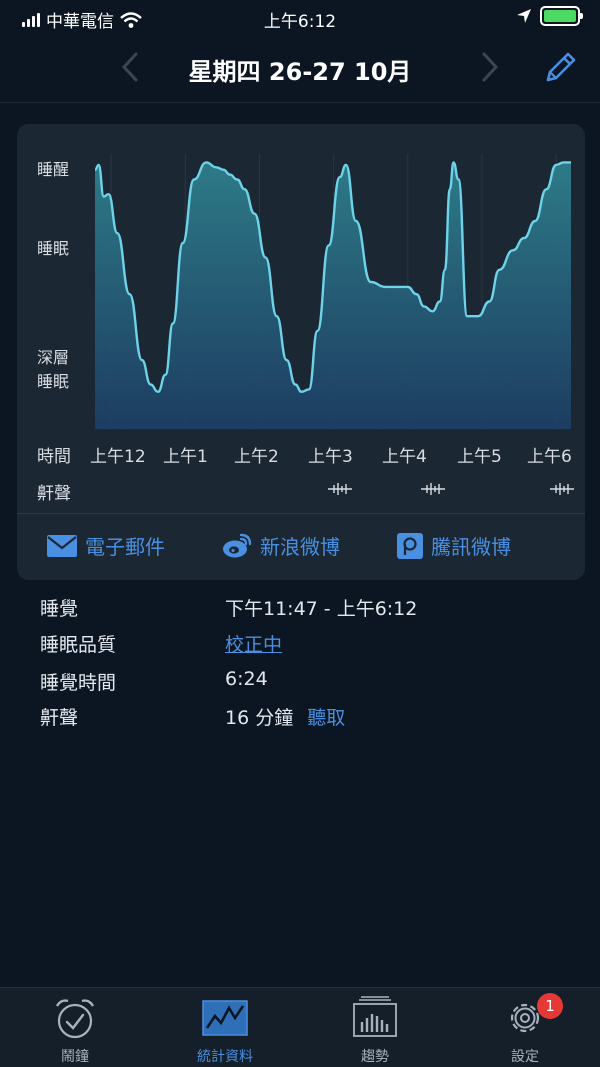  What do you see at coordinates (75, 1019) in the screenshot?
I see `alarm-clock-icon` at bounding box center [75, 1019].